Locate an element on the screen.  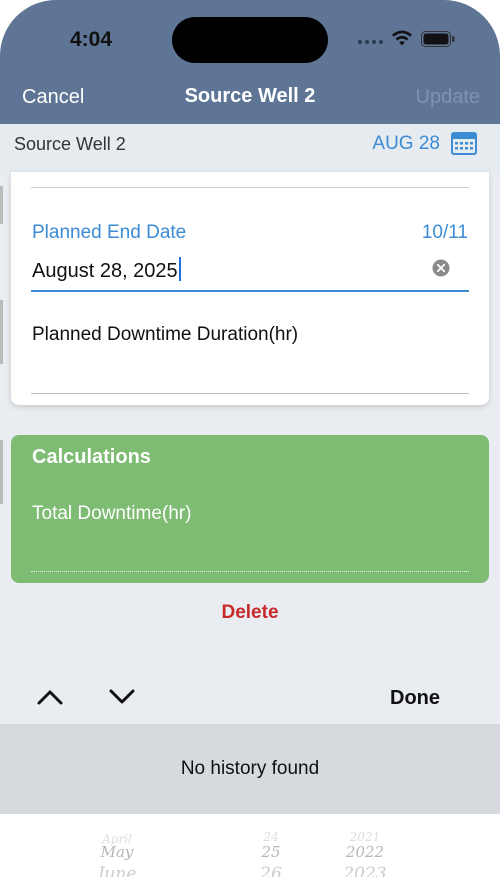
picker-day: 25 is located at coordinates (271, 852).